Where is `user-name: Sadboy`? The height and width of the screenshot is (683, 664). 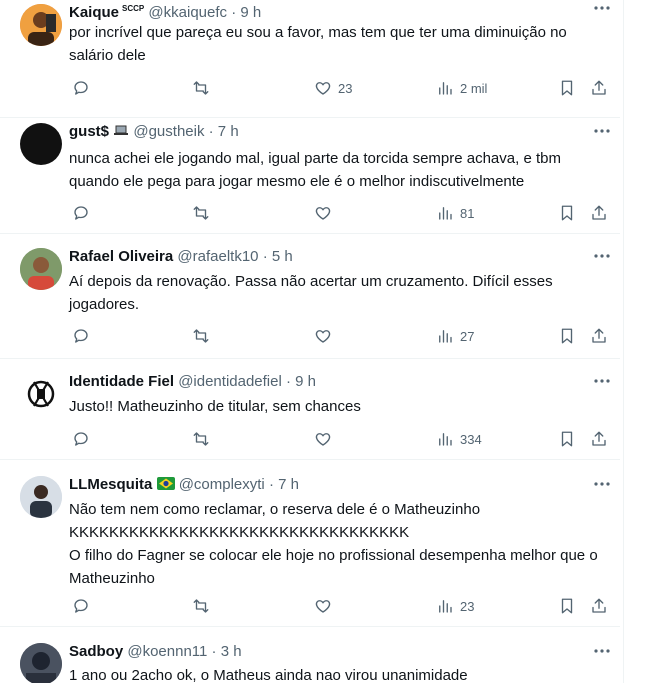 user-name: Sadboy is located at coordinates (96, 651).